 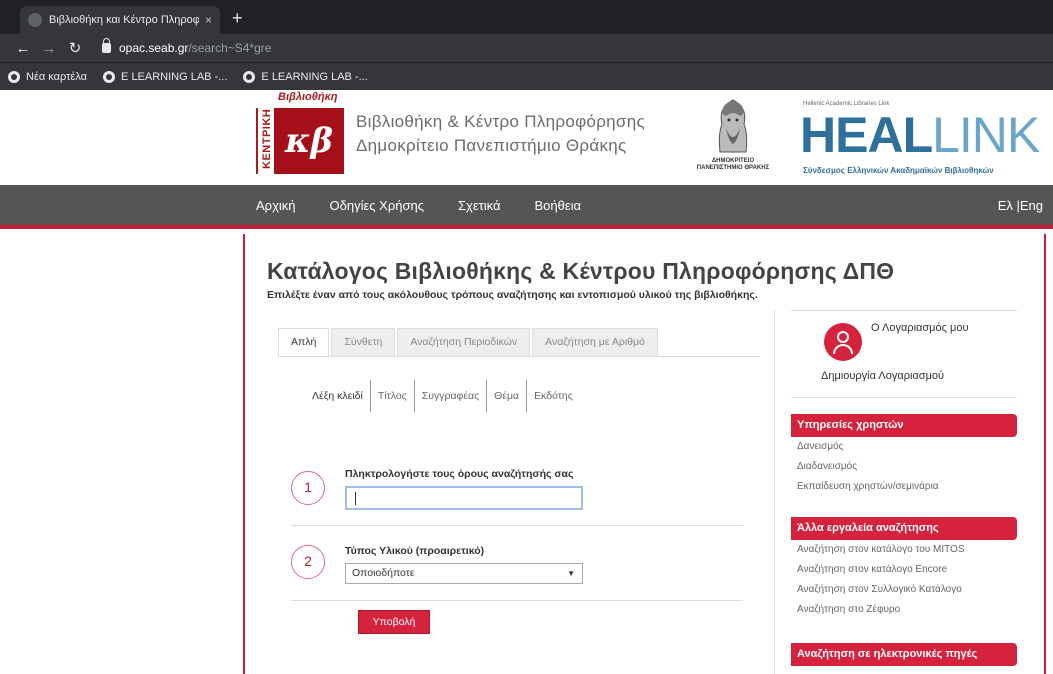 I want to click on language-switch: Ελ |Eng, so click(x=1020, y=205).